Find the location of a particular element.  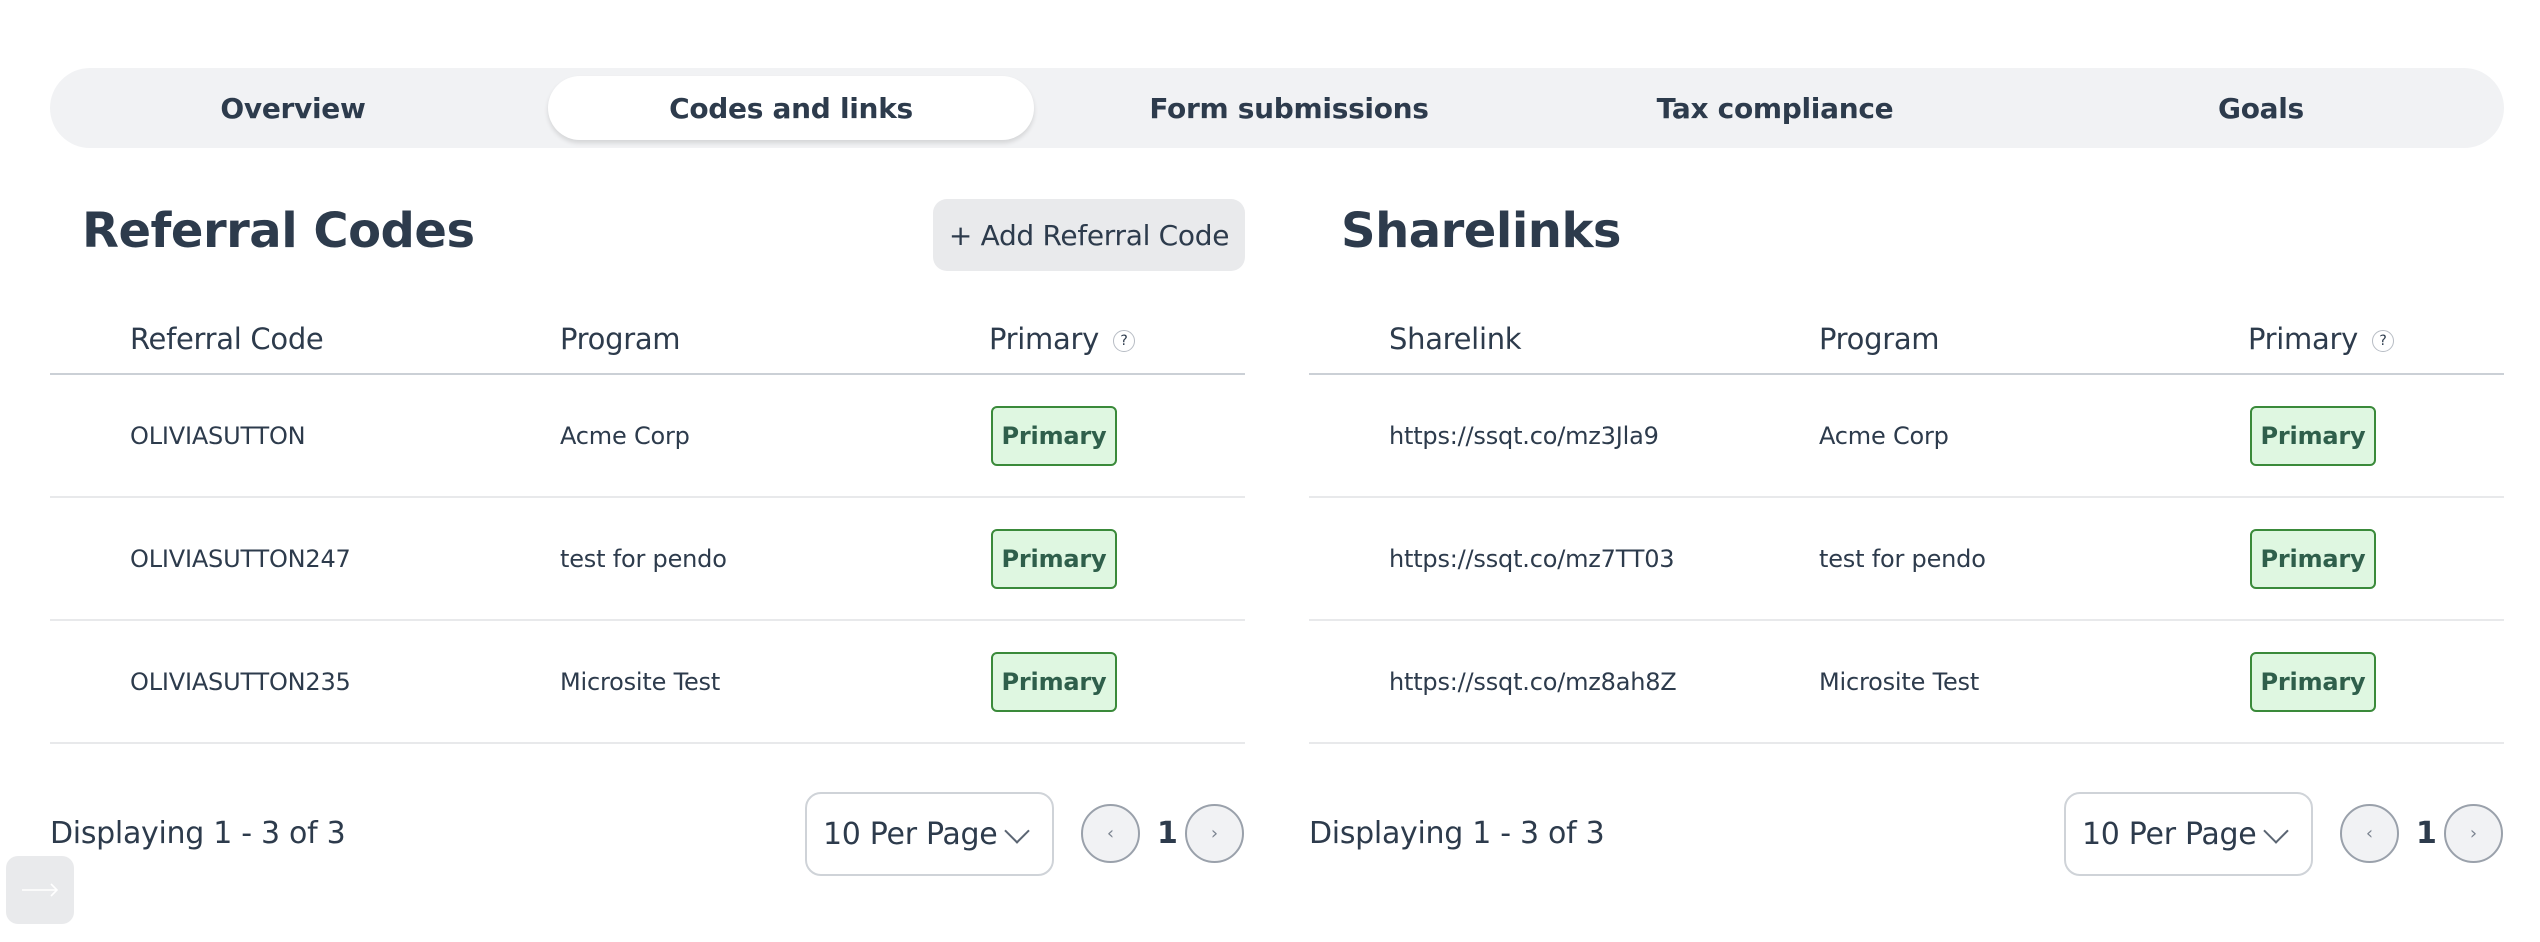

column-header-referral-code: Referral Code is located at coordinates (305, 340).